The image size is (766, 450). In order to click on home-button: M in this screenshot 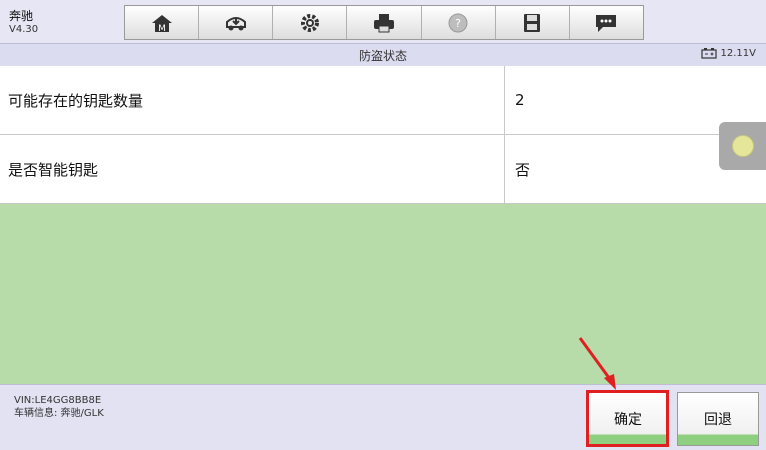, I will do `click(162, 22)`.